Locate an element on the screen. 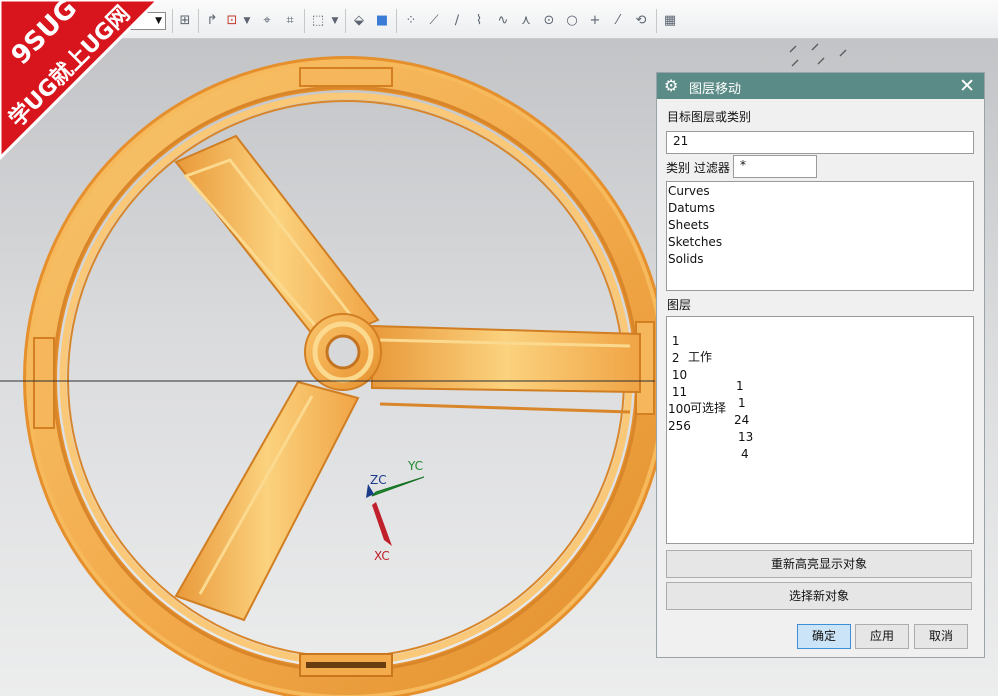 This screenshot has height=696, width=998. scatter-icon: ⁘ is located at coordinates (411, 21).